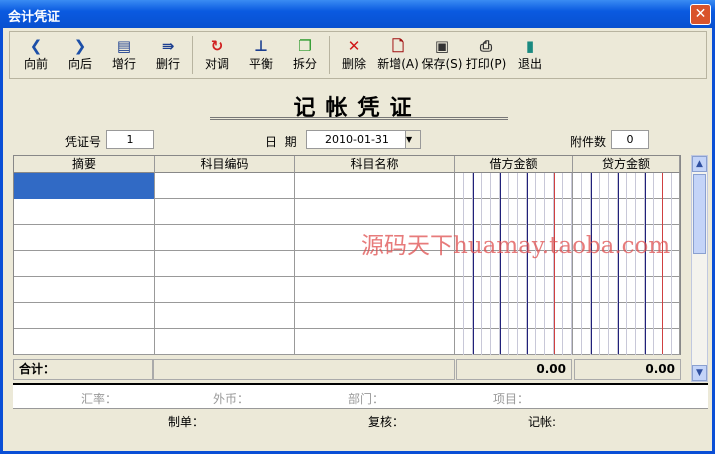  I want to click on toolbar-label: 拆分, so click(304, 64).